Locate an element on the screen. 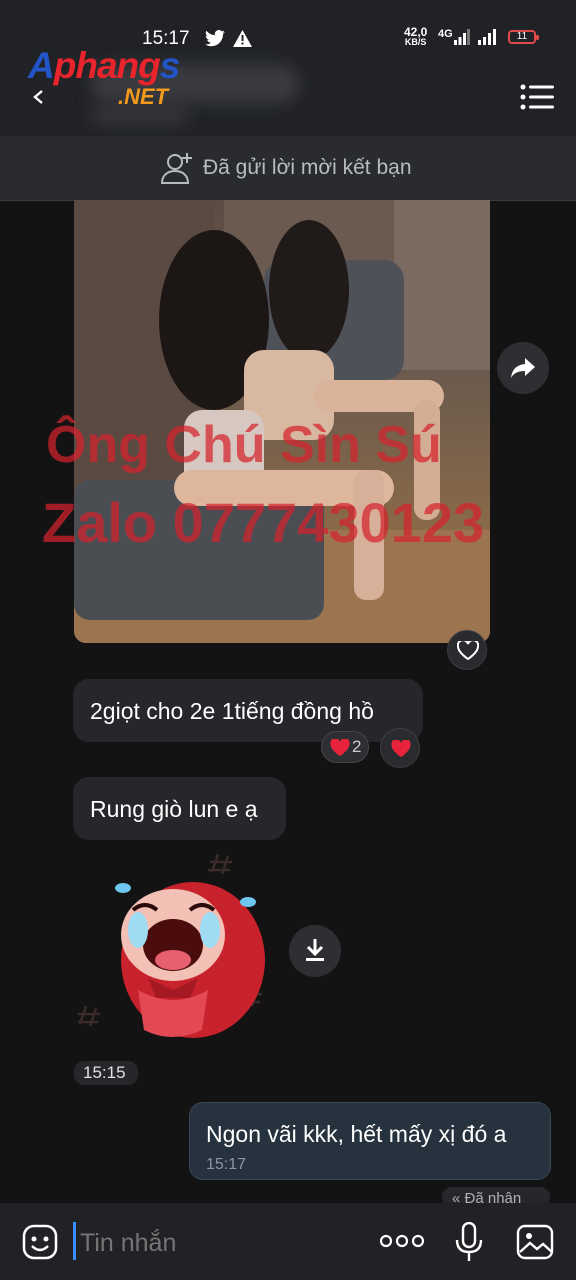 This screenshot has width=576, height=1280. message-input is located at coordinates (220, 1243).